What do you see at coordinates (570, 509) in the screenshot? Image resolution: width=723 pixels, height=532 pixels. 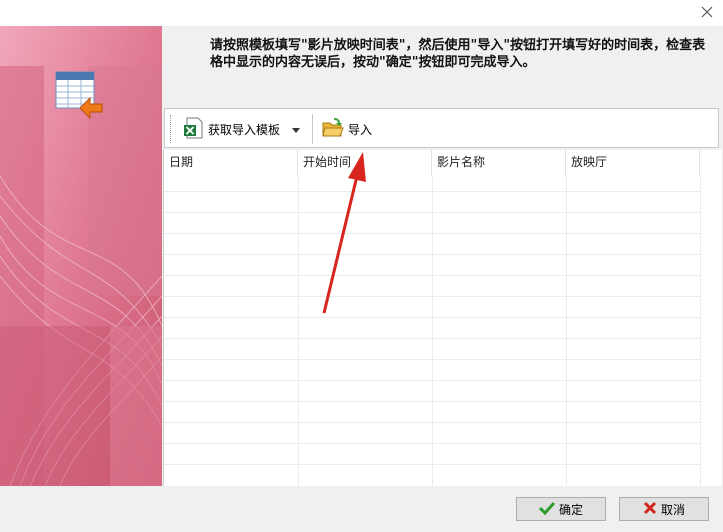 I see `ok-label: 确定` at bounding box center [570, 509].